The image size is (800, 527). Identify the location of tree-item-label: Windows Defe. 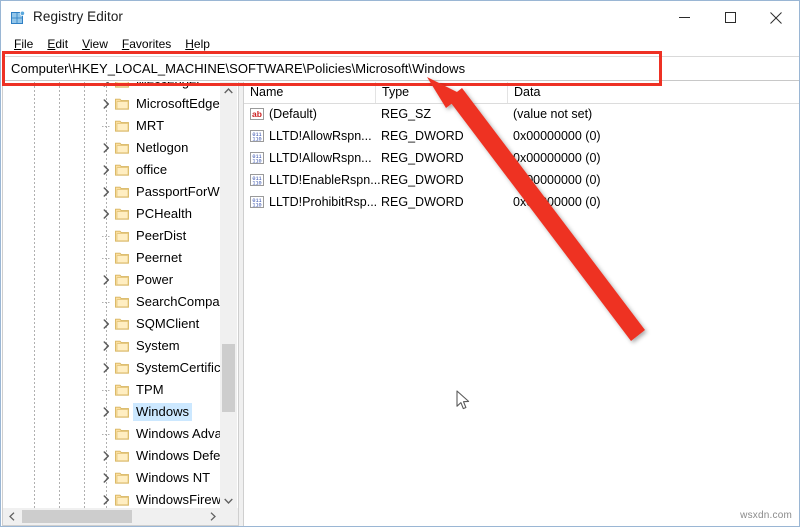
(178, 455).